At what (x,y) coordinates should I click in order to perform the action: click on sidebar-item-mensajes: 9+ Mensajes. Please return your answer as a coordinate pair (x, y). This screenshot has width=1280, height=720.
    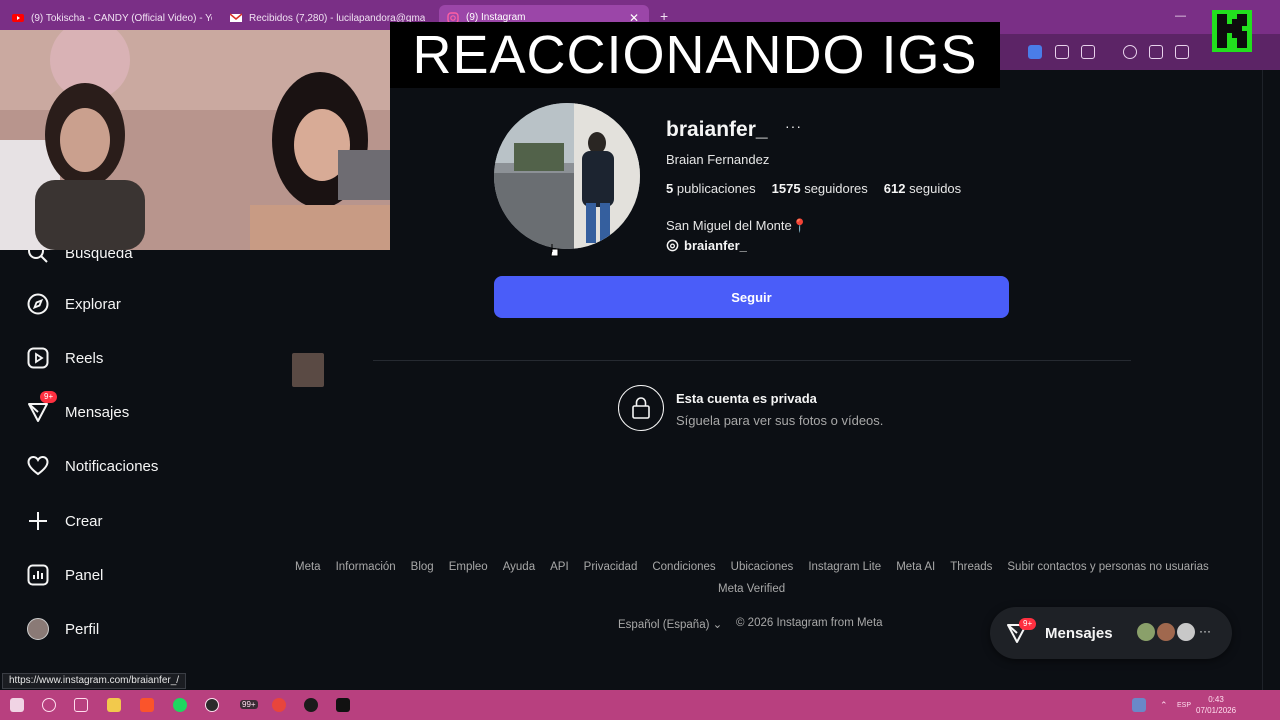
    Looking at the image, I should click on (78, 409).